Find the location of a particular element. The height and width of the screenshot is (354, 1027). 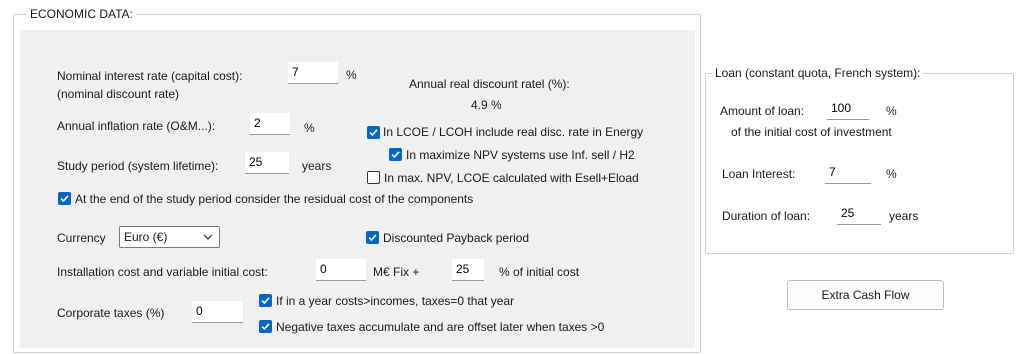

negative-taxes-checkbox is located at coordinates (265, 326).